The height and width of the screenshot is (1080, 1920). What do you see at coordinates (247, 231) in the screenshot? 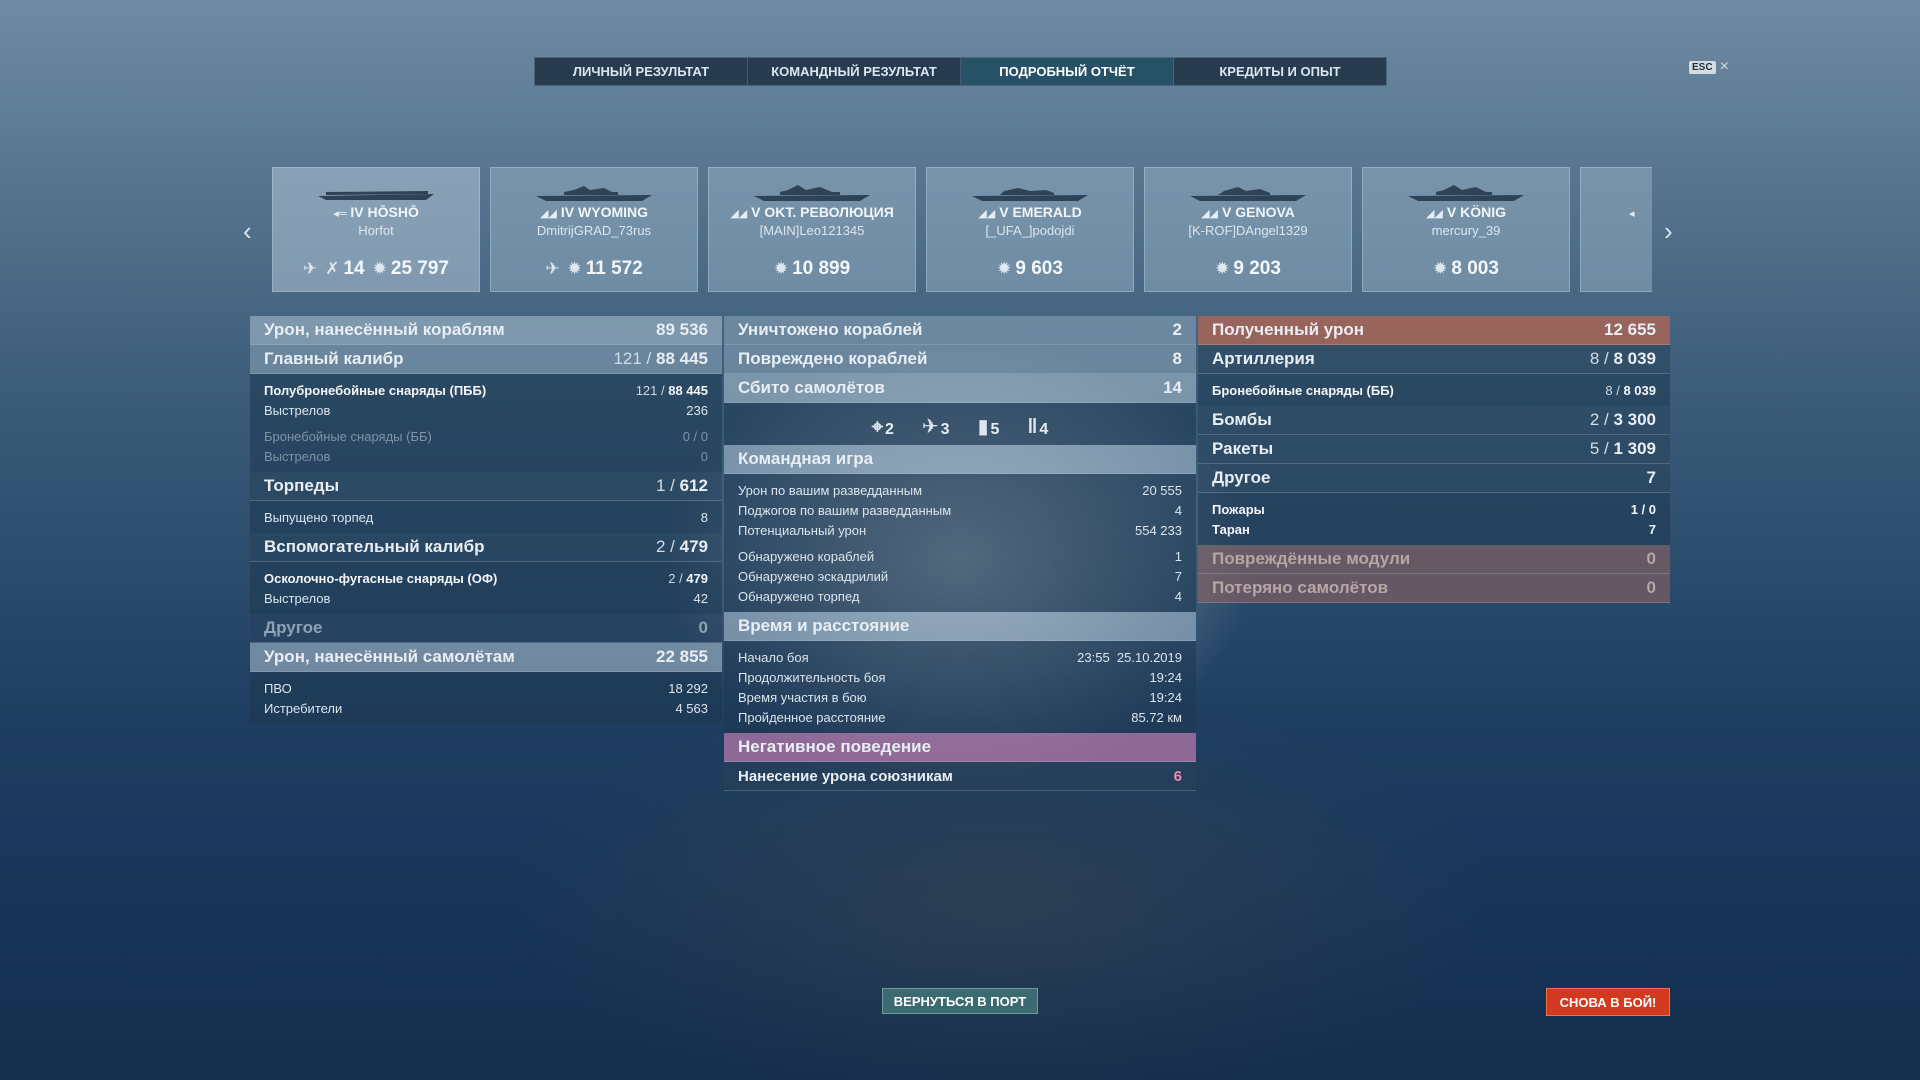
I see `carousel-prev-arrow-icon: ‹` at bounding box center [247, 231].